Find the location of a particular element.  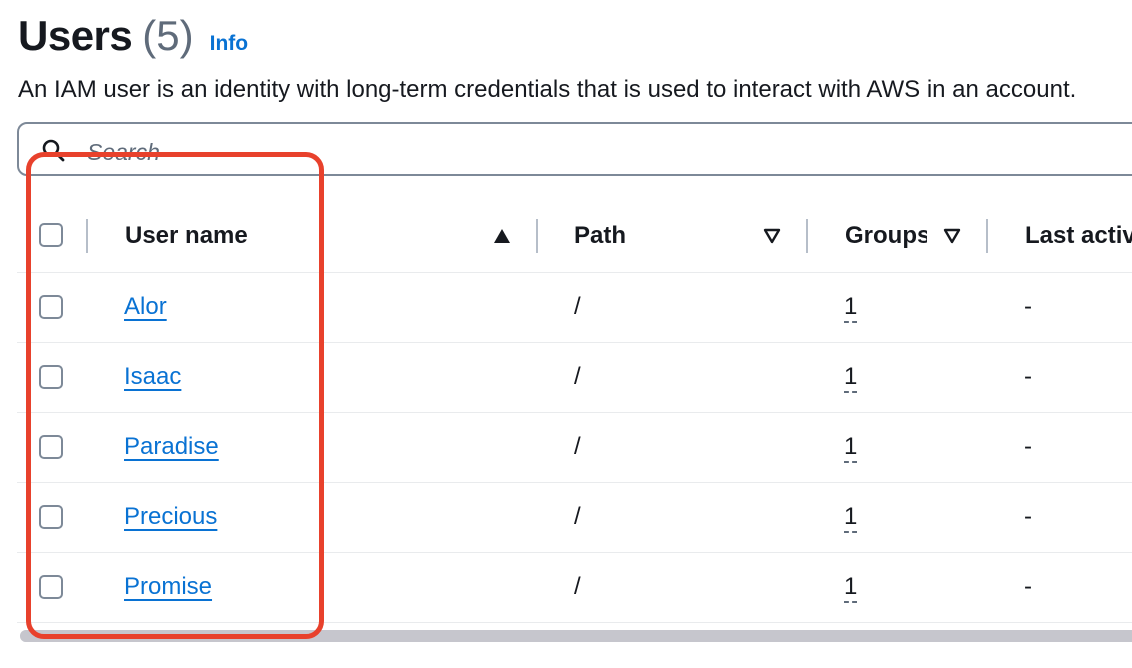

user-name-link: Precious is located at coordinates (170, 516).